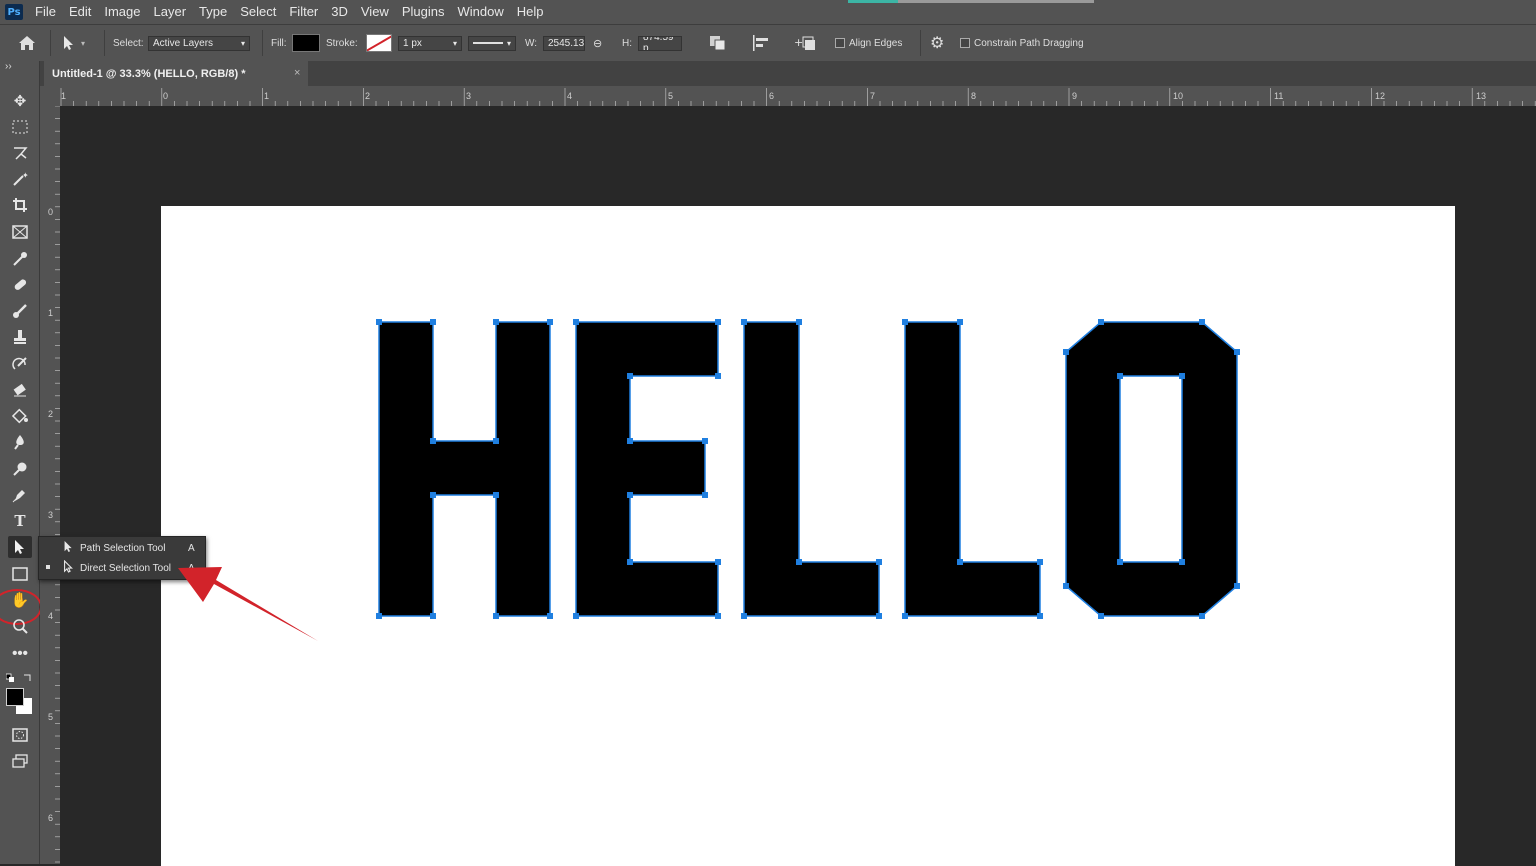 Image resolution: width=1536 pixels, height=866 pixels. I want to click on clone-stamp-icon, so click(20, 337).